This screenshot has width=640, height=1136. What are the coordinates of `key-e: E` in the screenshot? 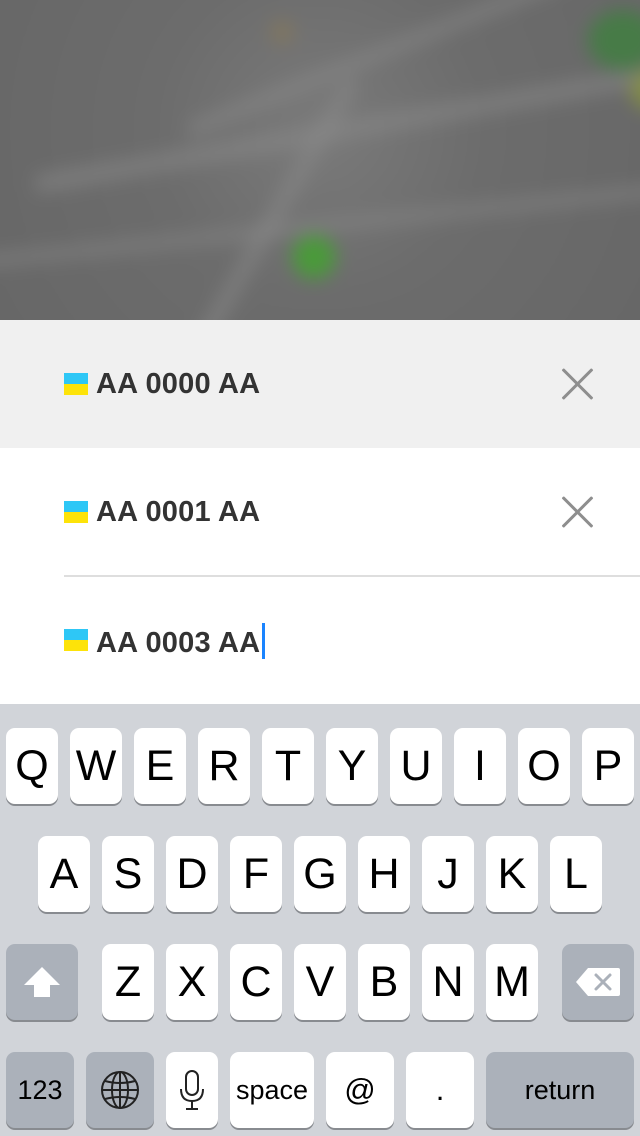 It's located at (160, 766).